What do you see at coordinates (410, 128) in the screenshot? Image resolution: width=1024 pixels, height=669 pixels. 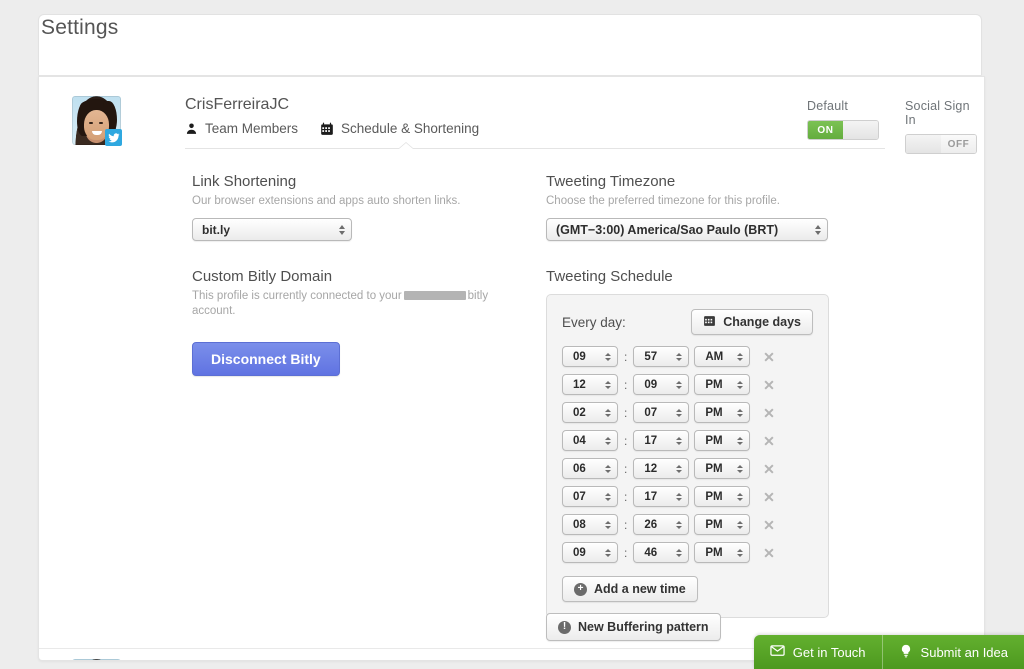 I see `tab-schedule-shortening-label: Schedule & Shortening` at bounding box center [410, 128].